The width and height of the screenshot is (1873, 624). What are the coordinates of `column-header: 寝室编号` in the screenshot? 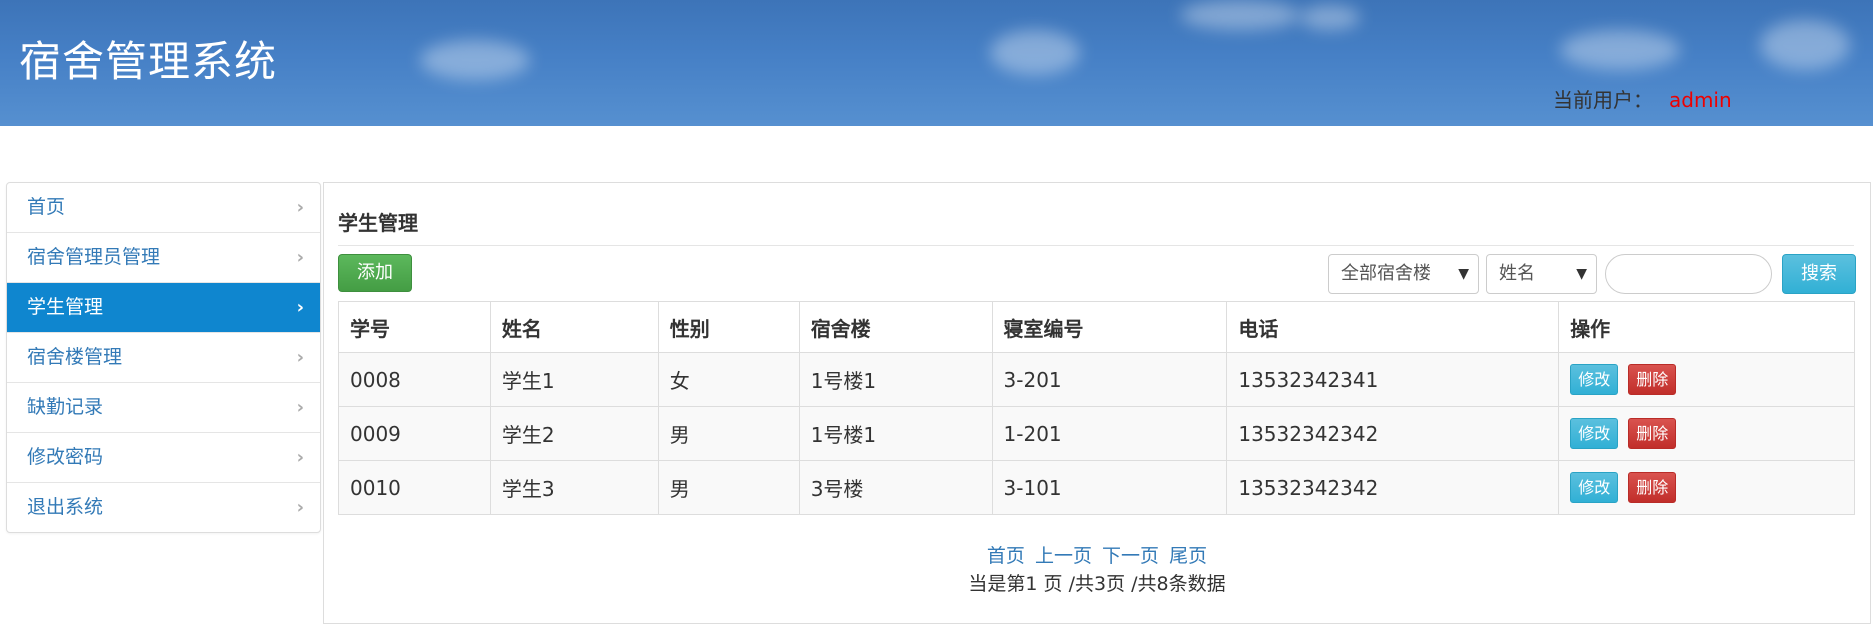 It's located at (1109, 327).